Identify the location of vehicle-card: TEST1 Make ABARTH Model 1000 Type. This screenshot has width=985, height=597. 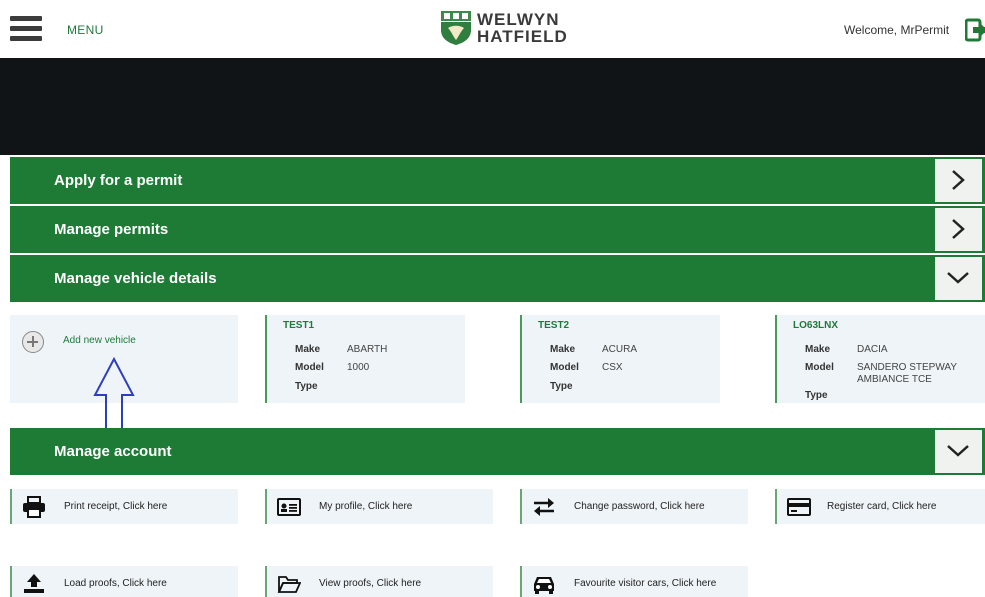
(365, 359).